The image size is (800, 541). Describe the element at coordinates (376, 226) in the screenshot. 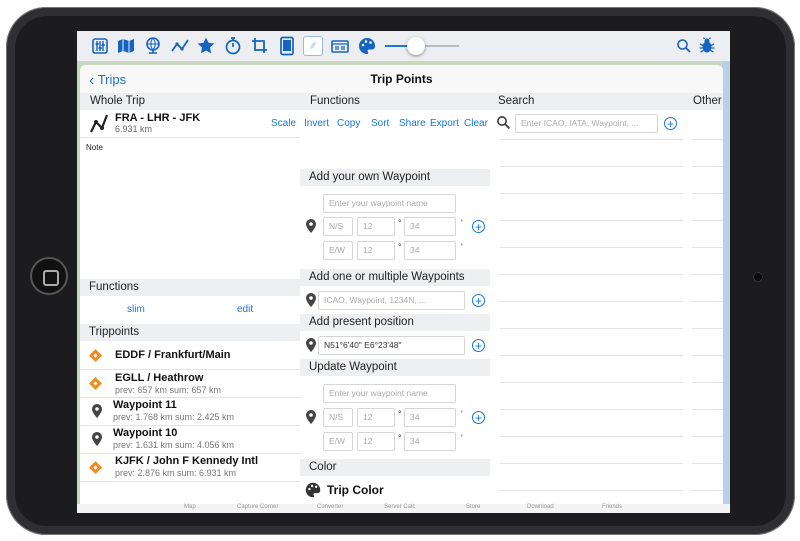

I see `ns-degrees-field: 12` at that location.